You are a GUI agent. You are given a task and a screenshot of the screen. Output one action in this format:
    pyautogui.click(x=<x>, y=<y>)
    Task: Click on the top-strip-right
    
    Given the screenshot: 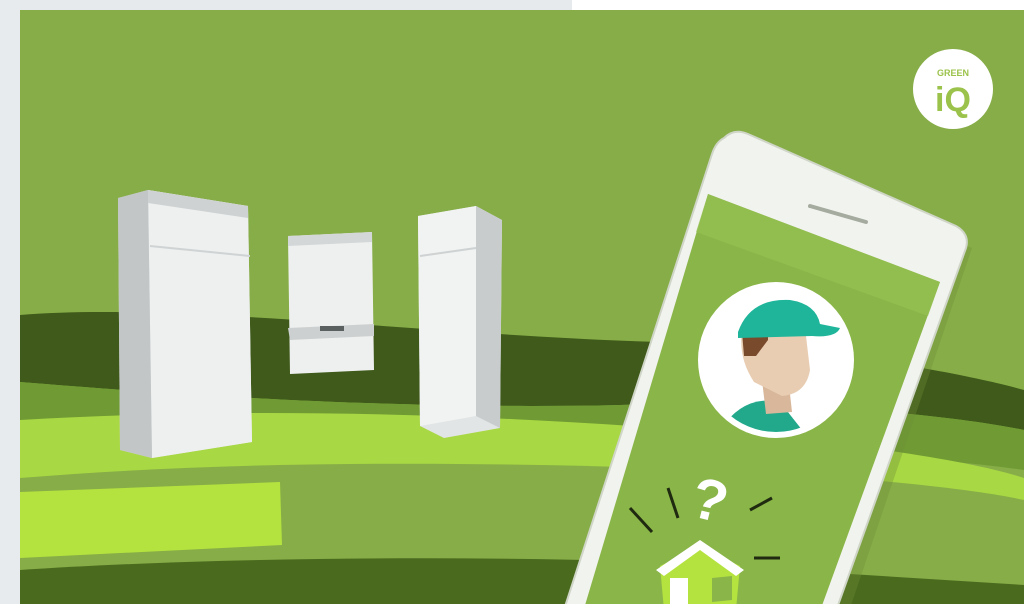 What is the action you would take?
    pyautogui.click(x=798, y=5)
    